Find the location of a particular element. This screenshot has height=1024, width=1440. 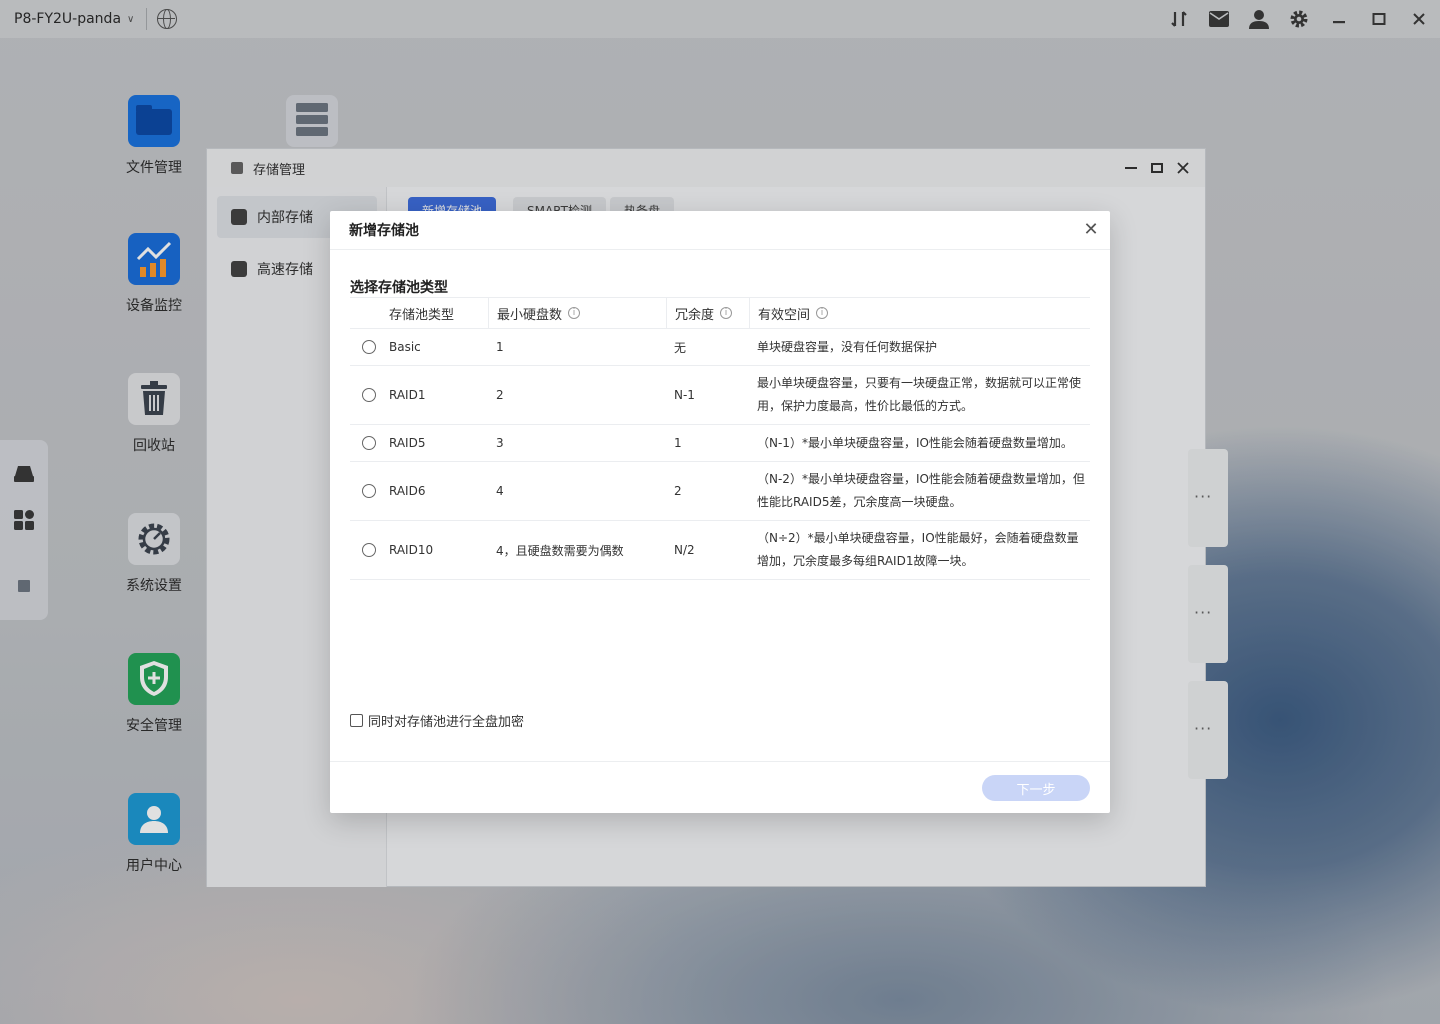

column-header: 冗余度 i is located at coordinates (707, 313).